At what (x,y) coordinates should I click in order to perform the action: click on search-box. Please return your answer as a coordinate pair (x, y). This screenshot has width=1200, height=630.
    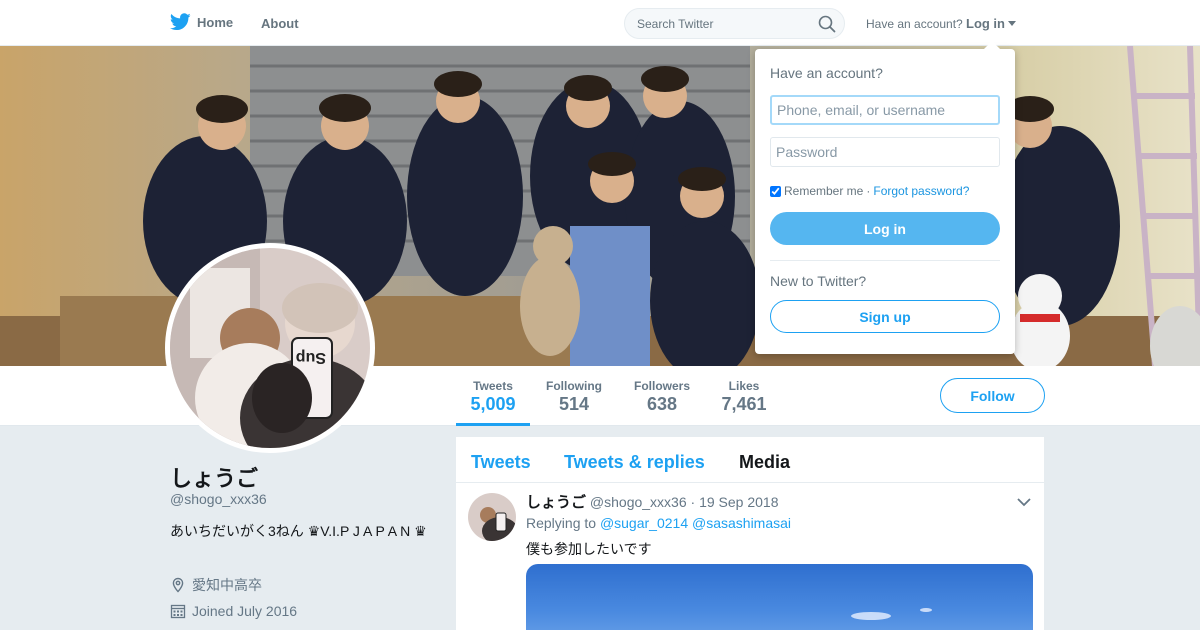
    Looking at the image, I should click on (734, 23).